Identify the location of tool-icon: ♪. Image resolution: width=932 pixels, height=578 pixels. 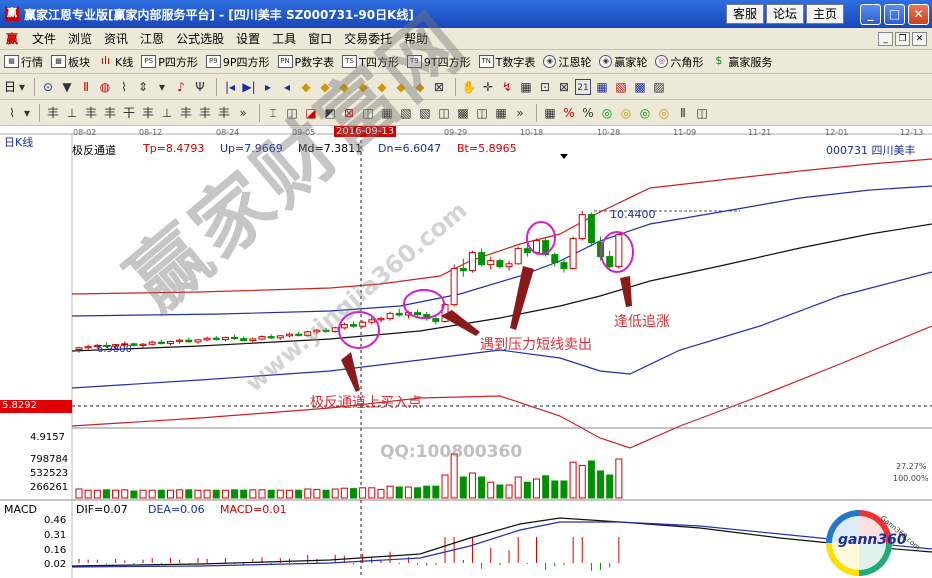
(181, 87).